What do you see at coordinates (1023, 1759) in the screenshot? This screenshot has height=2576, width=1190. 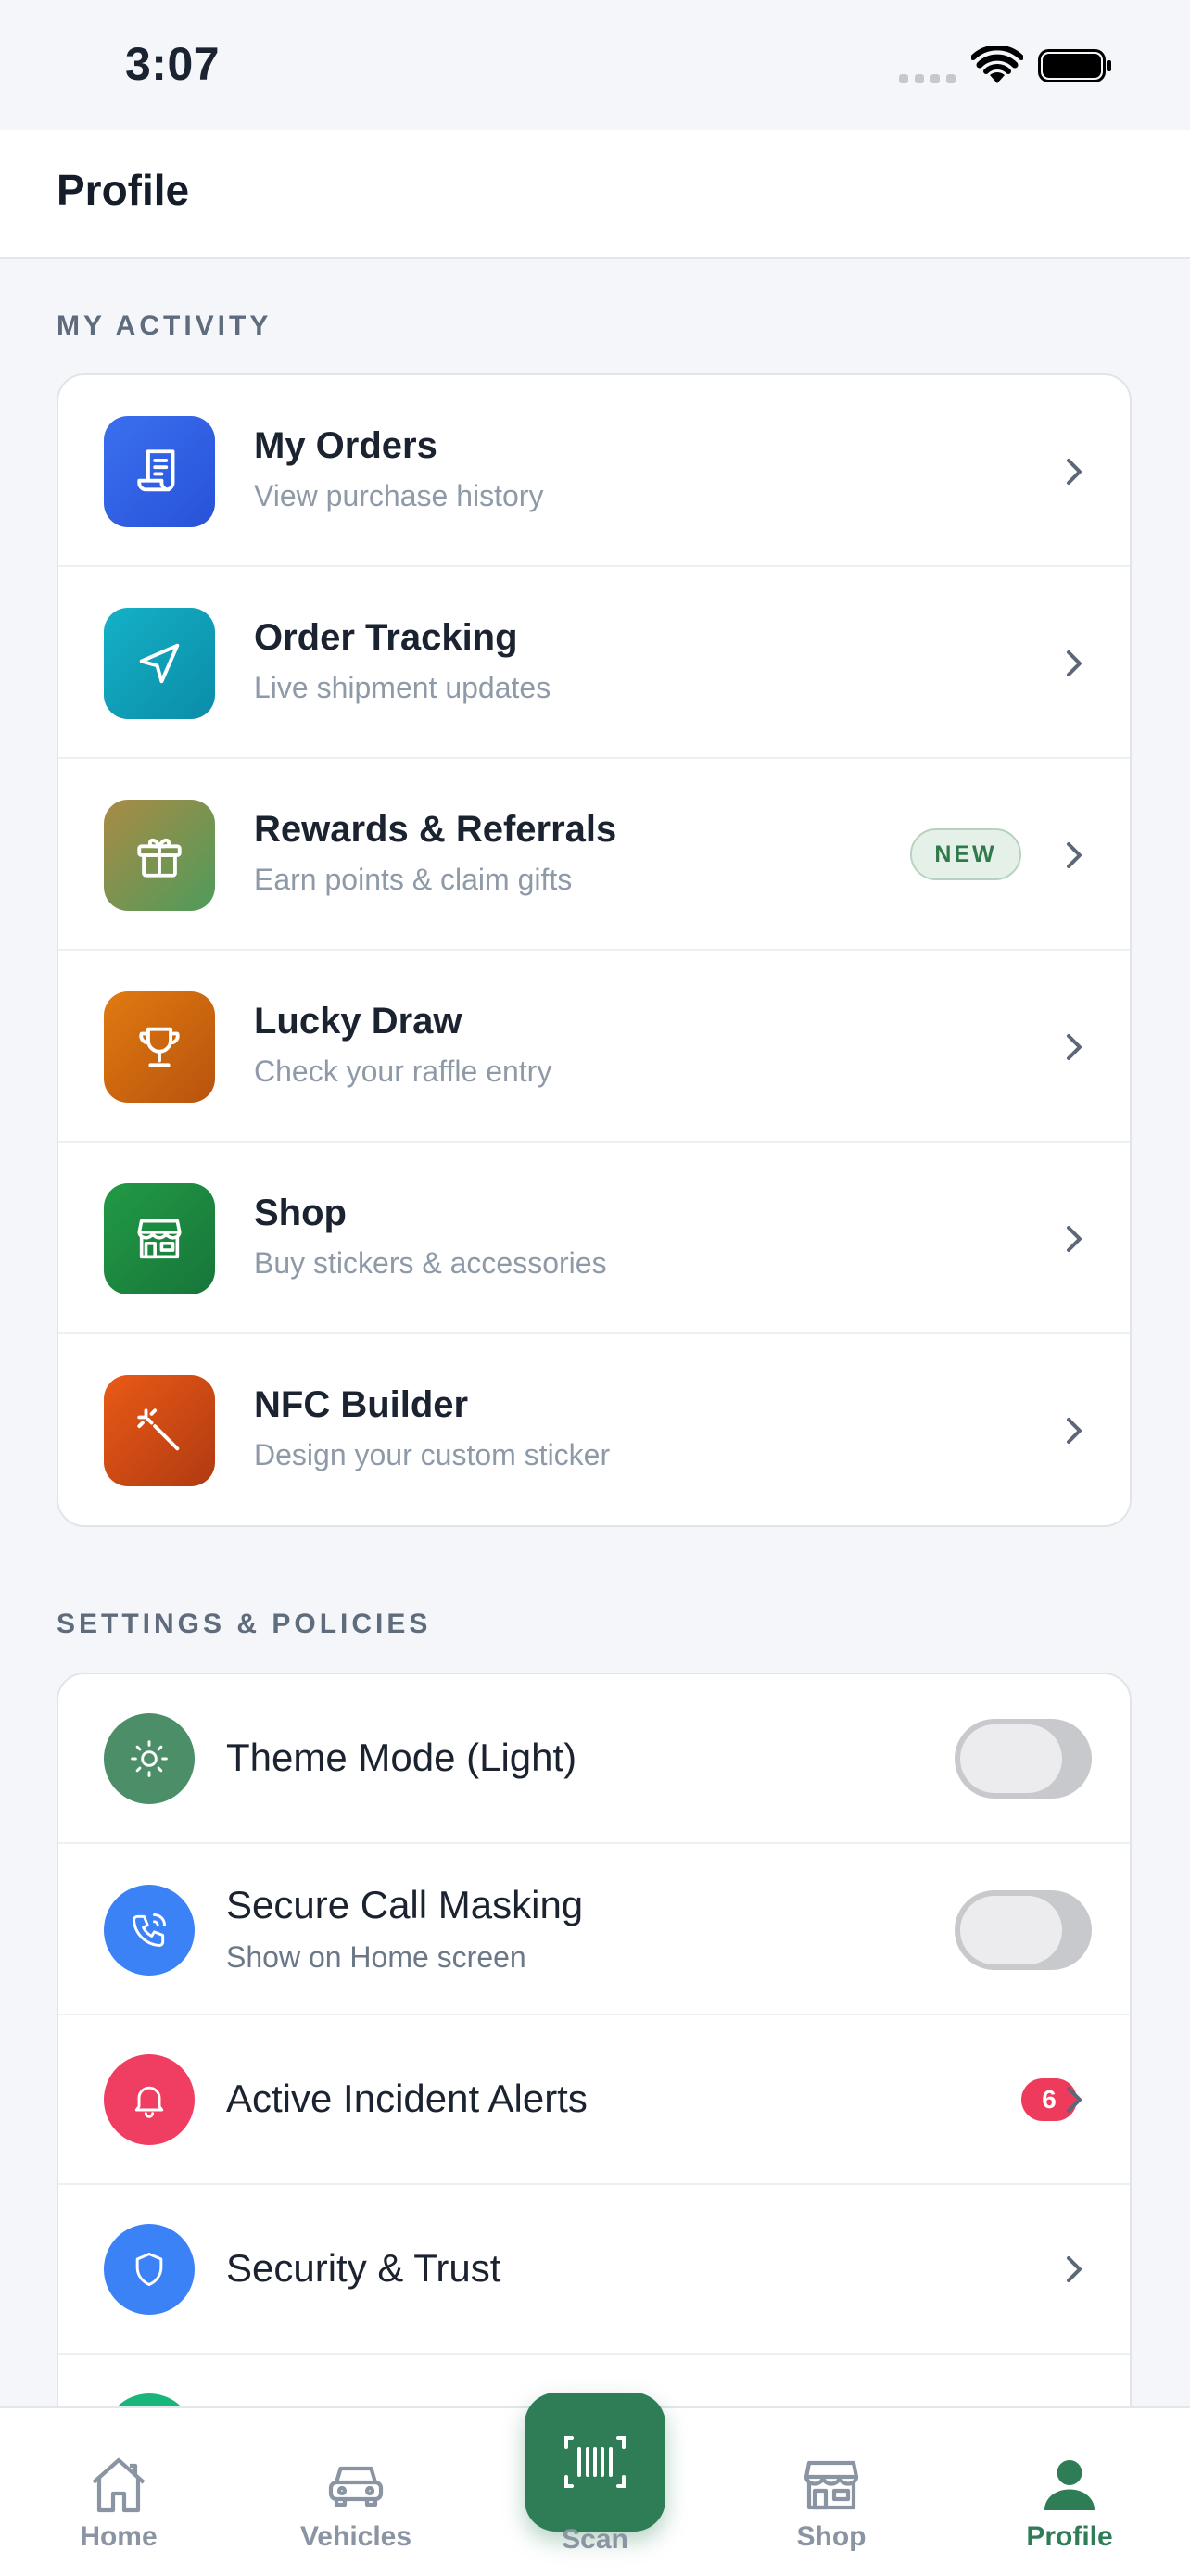 I see `theme-mode-toggle` at bounding box center [1023, 1759].